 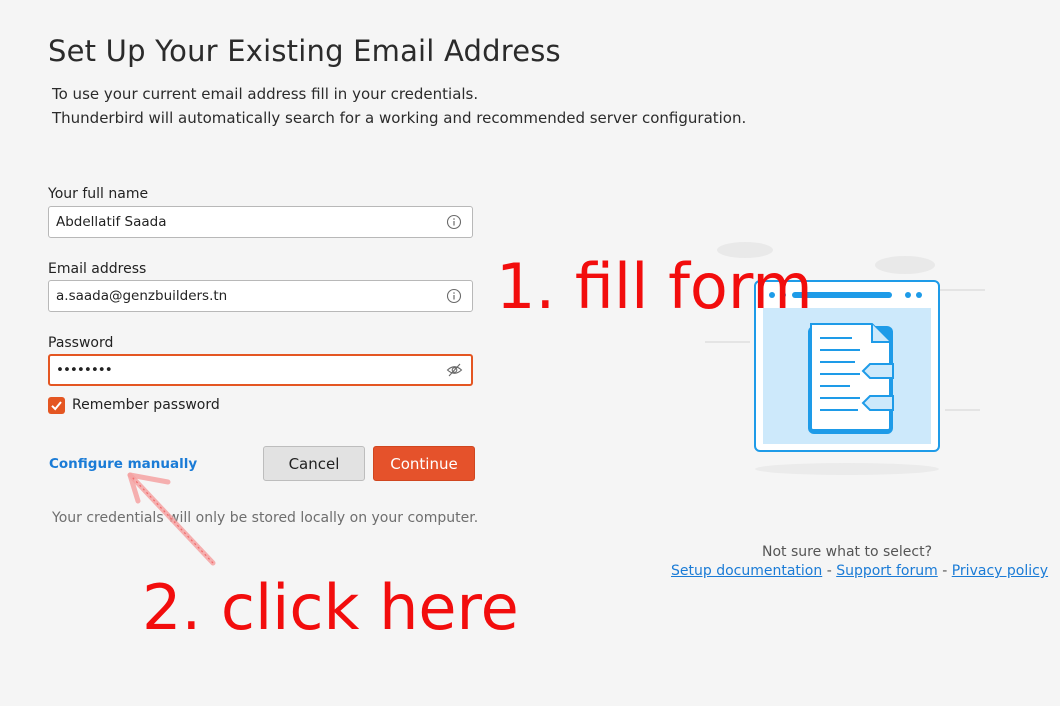 What do you see at coordinates (454, 370) in the screenshot?
I see `eye-slash-icon` at bounding box center [454, 370].